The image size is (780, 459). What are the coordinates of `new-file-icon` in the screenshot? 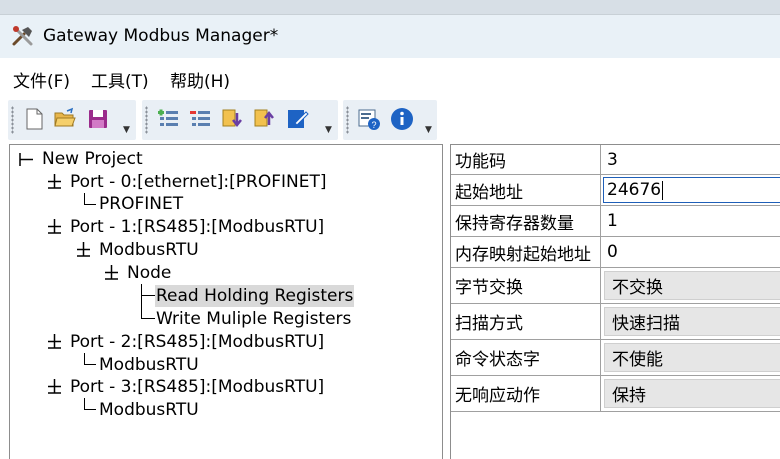 It's located at (34, 119).